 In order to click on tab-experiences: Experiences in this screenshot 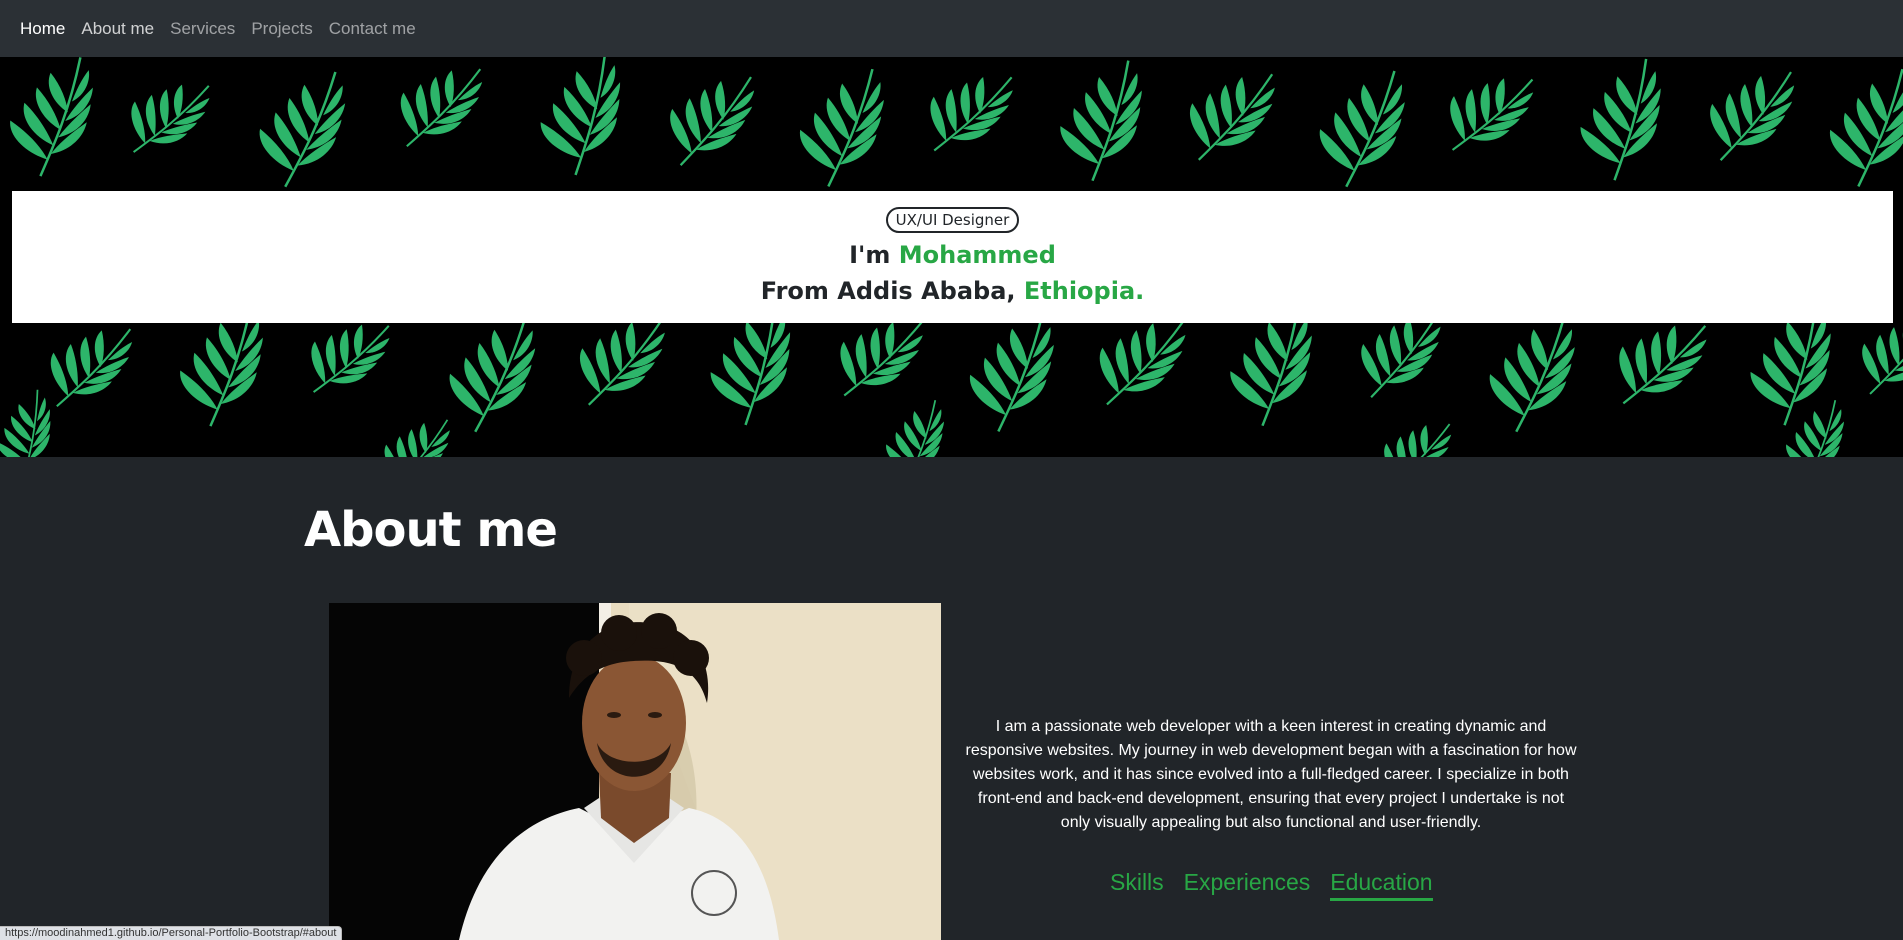, I will do `click(1247, 885)`.